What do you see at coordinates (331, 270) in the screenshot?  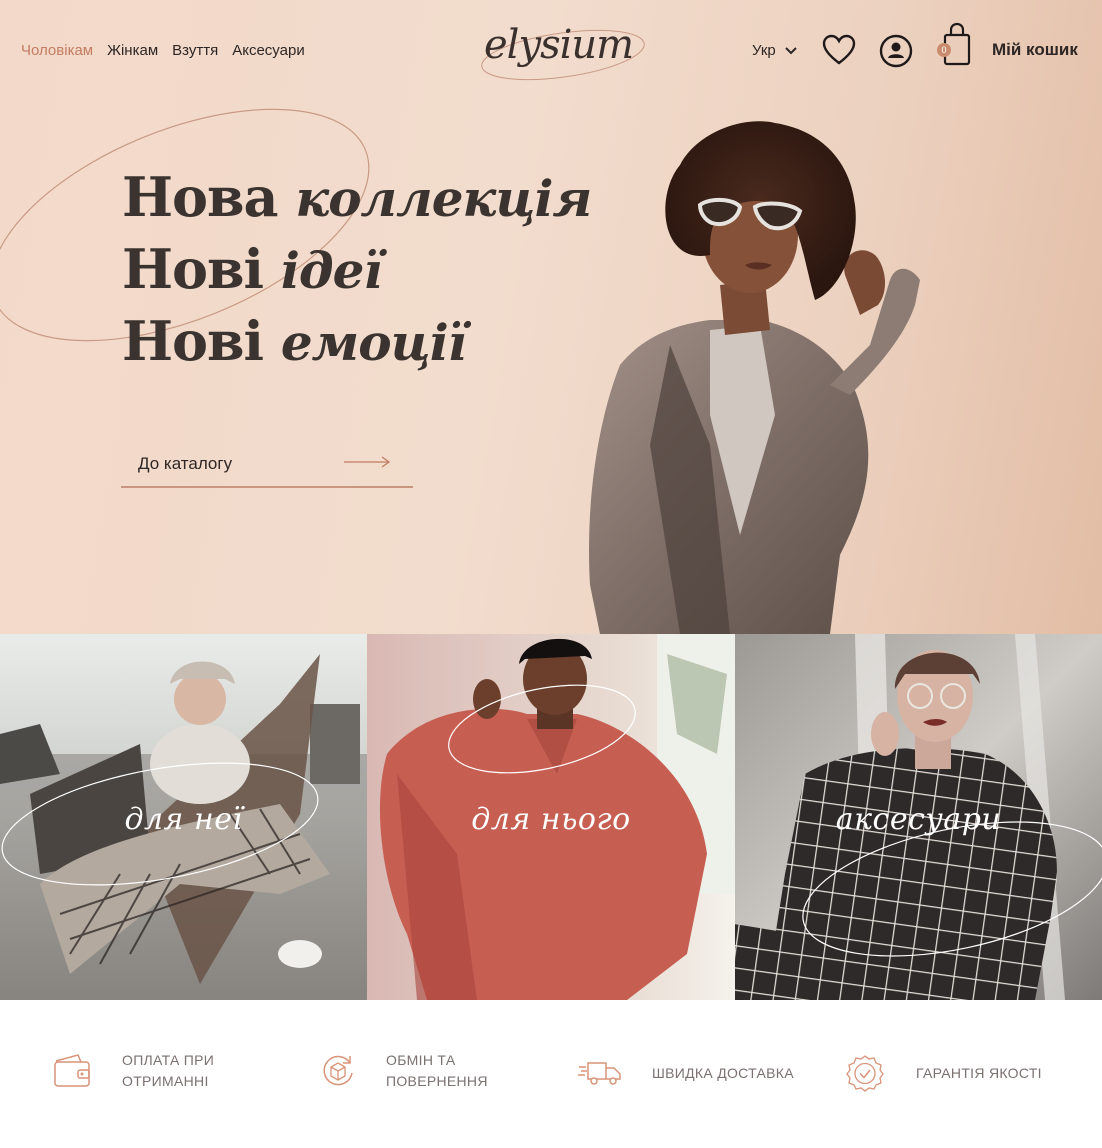 I see `headline-line2-italic: ідеї` at bounding box center [331, 270].